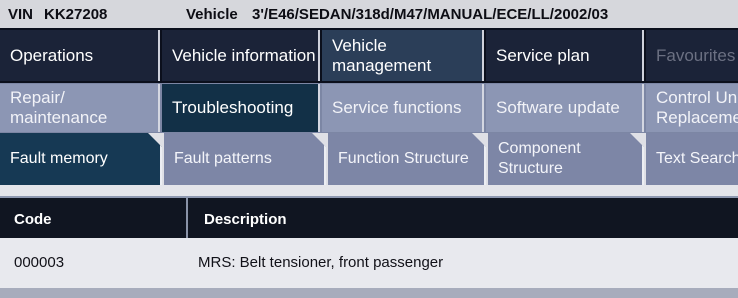 This screenshot has height=298, width=738. I want to click on tab-troubleshooting: Troubleshooting, so click(241, 108).